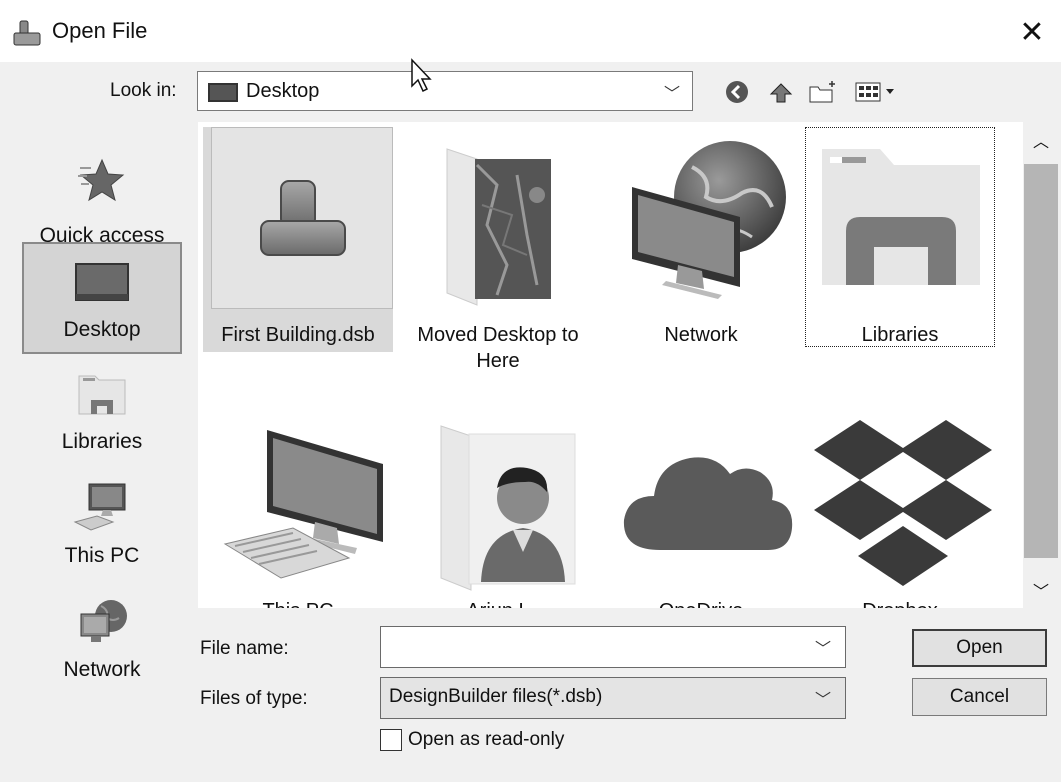 The width and height of the screenshot is (1061, 782). I want to click on file-item: Libraries, so click(900, 237).